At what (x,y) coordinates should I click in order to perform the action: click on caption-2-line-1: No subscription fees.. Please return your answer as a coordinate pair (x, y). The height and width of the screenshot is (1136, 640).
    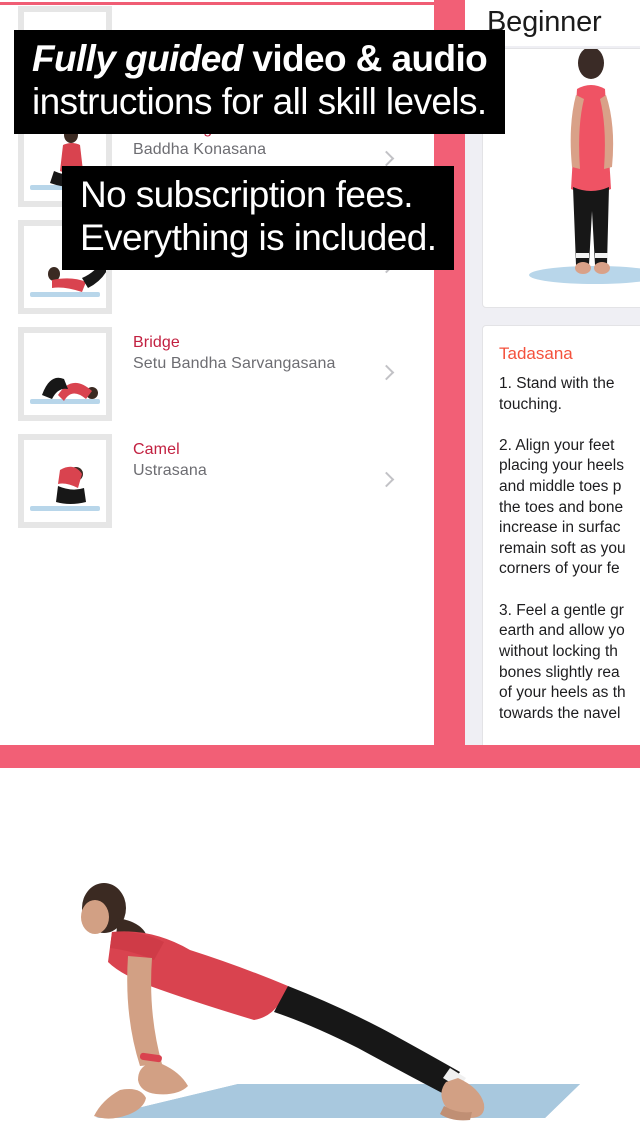
    Looking at the image, I should click on (247, 194).